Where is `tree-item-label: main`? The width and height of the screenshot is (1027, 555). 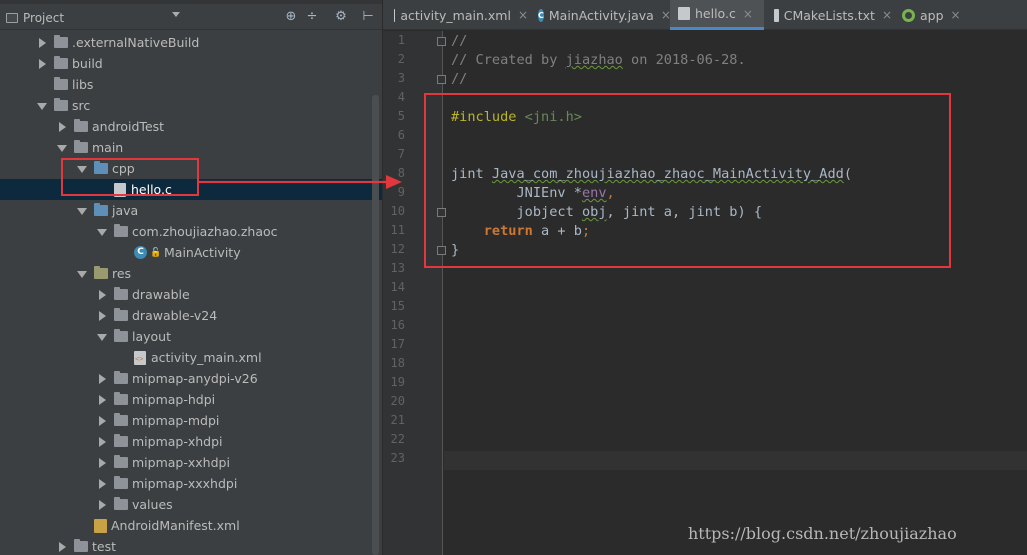 tree-item-label: main is located at coordinates (108, 147).